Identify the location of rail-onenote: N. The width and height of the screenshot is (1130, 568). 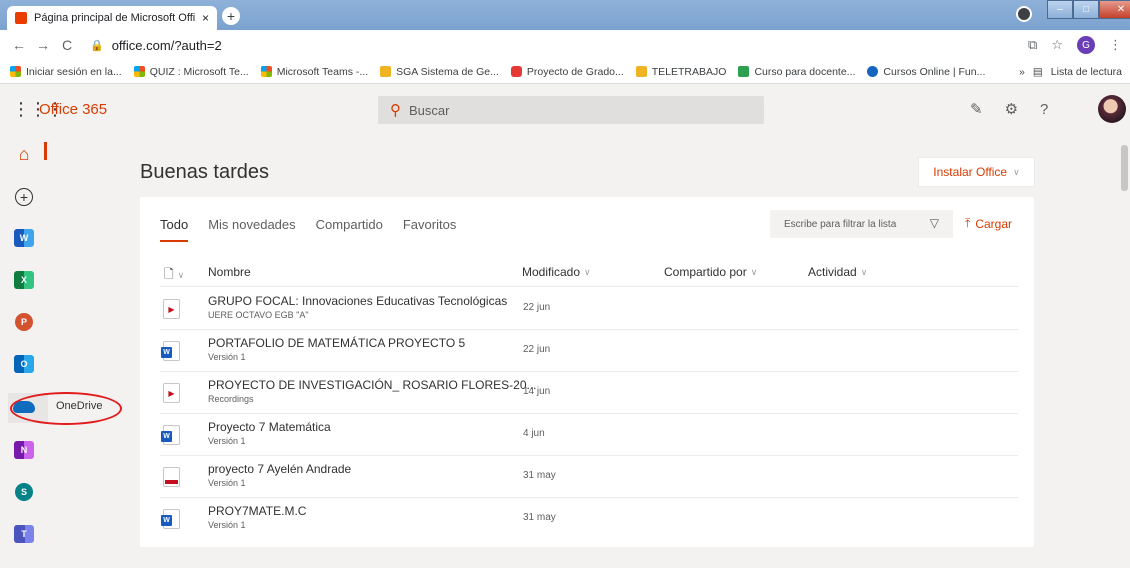
(24, 450).